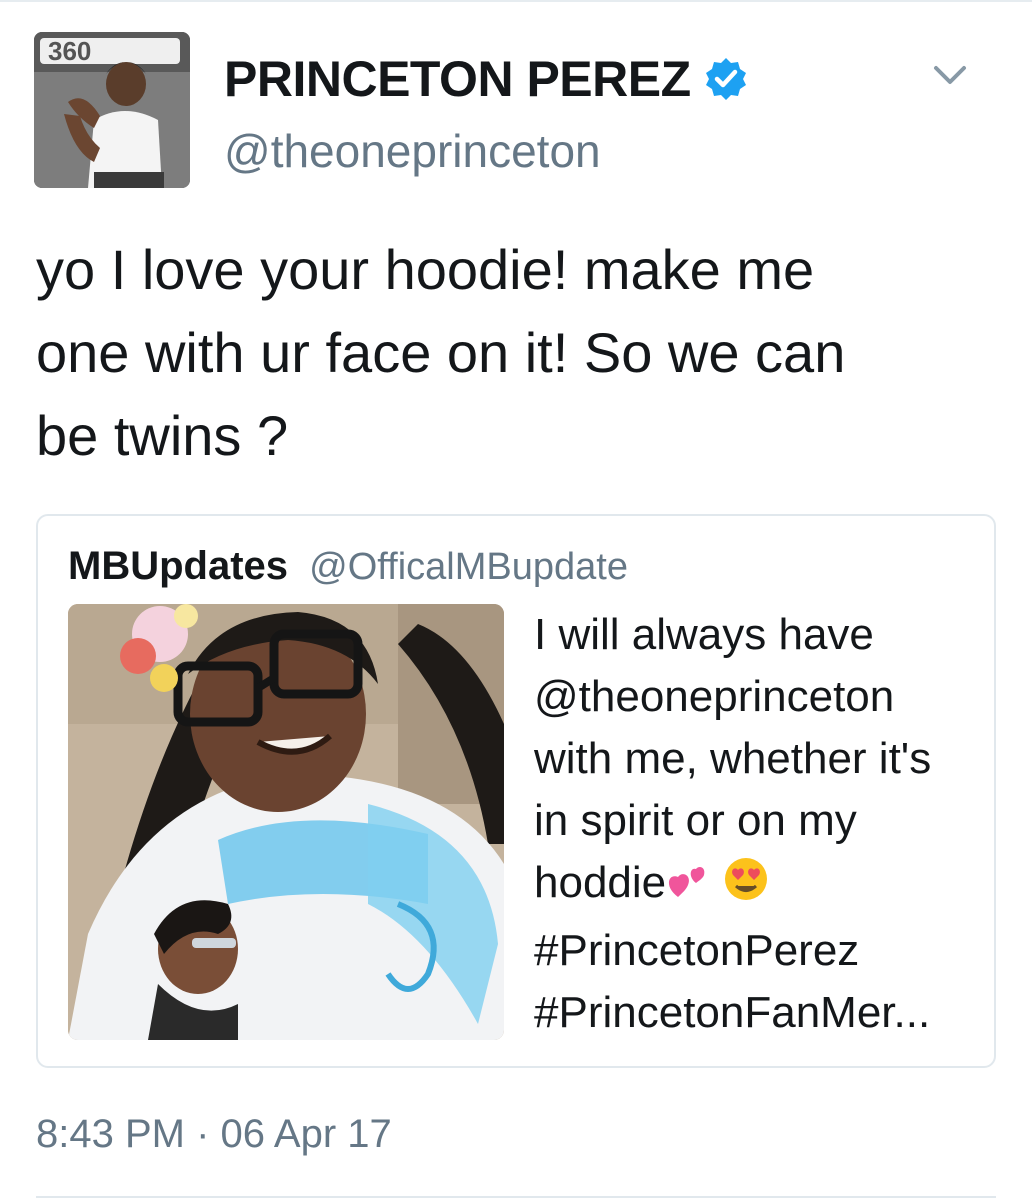 The height and width of the screenshot is (1200, 1032). I want to click on verified-badge-icon, so click(726, 79).